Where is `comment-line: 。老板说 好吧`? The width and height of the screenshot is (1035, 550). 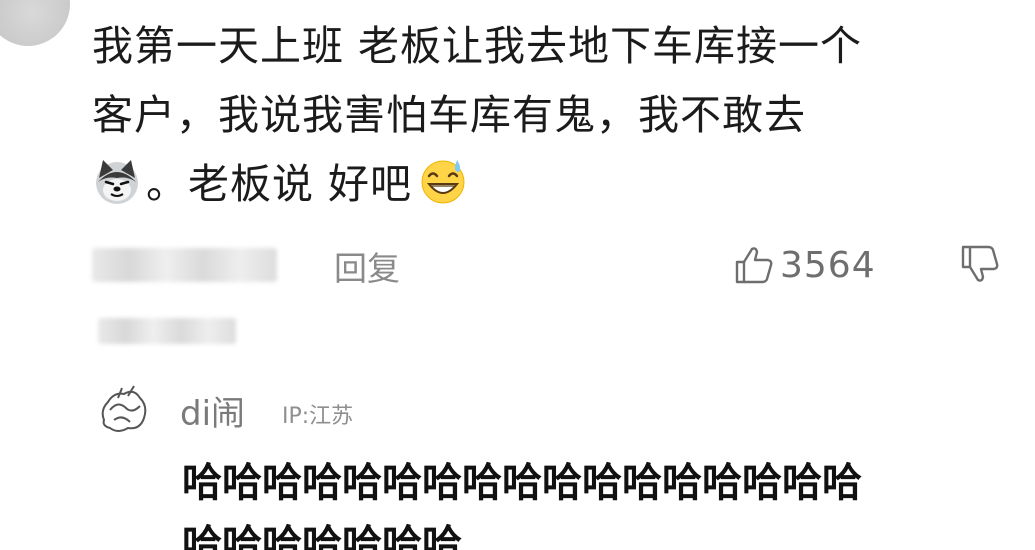
comment-line: 。老板说 好吧 is located at coordinates (542, 184).